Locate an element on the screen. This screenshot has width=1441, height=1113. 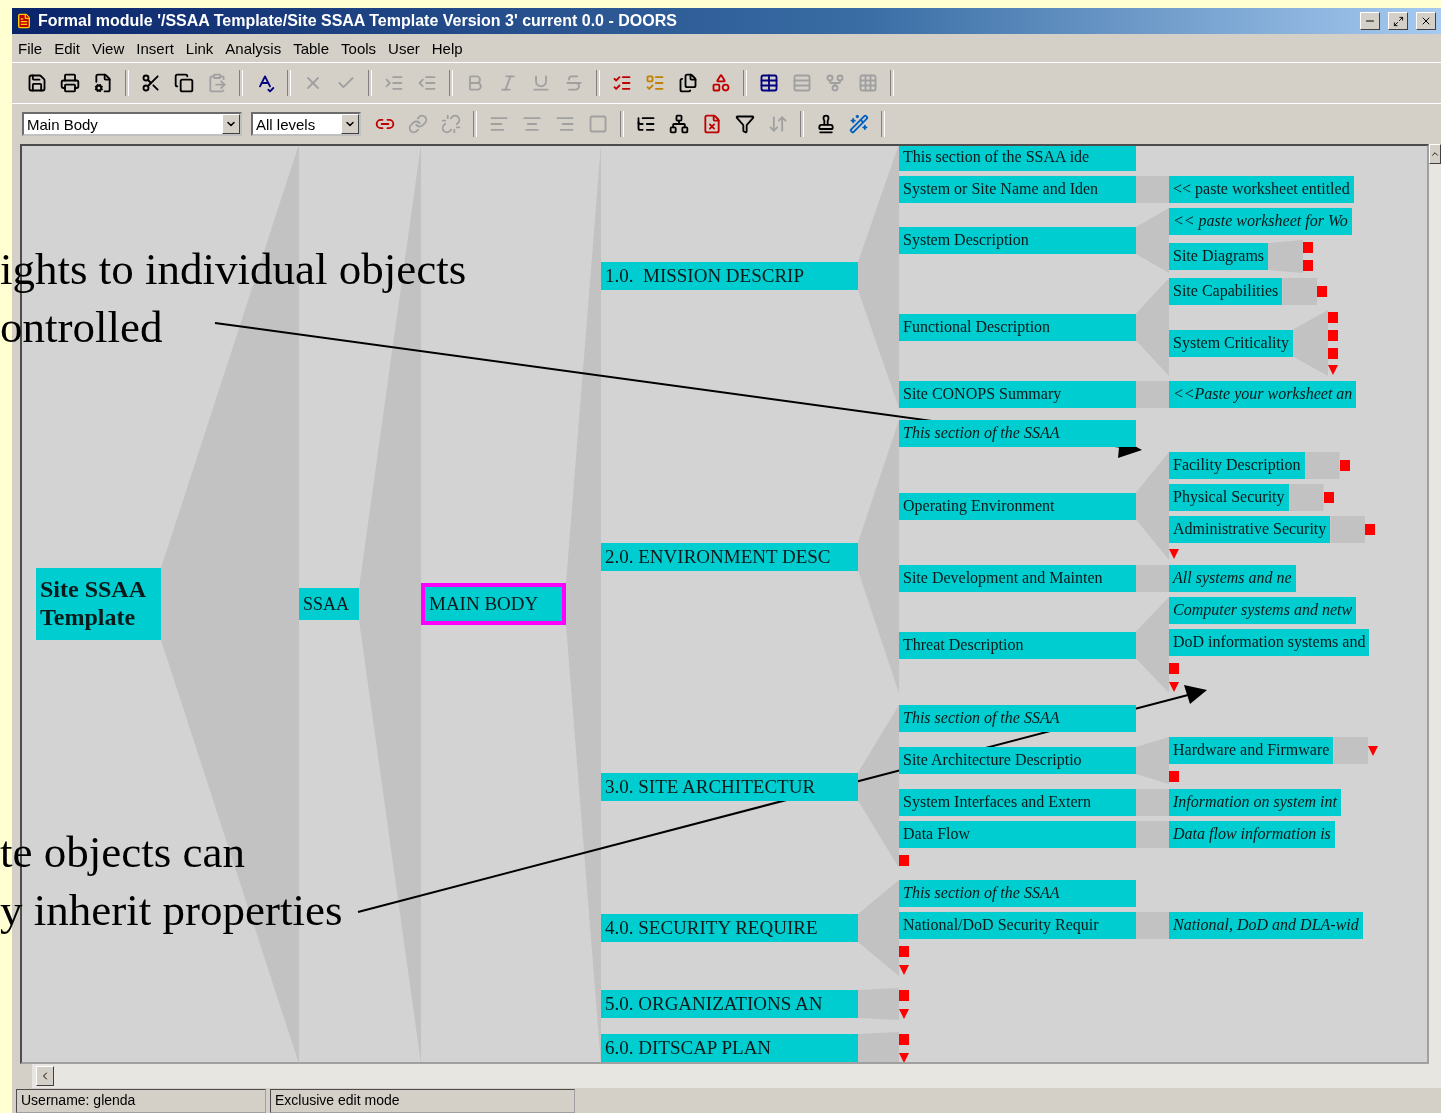
tree-node: SSAA is located at coordinates (329, 604).